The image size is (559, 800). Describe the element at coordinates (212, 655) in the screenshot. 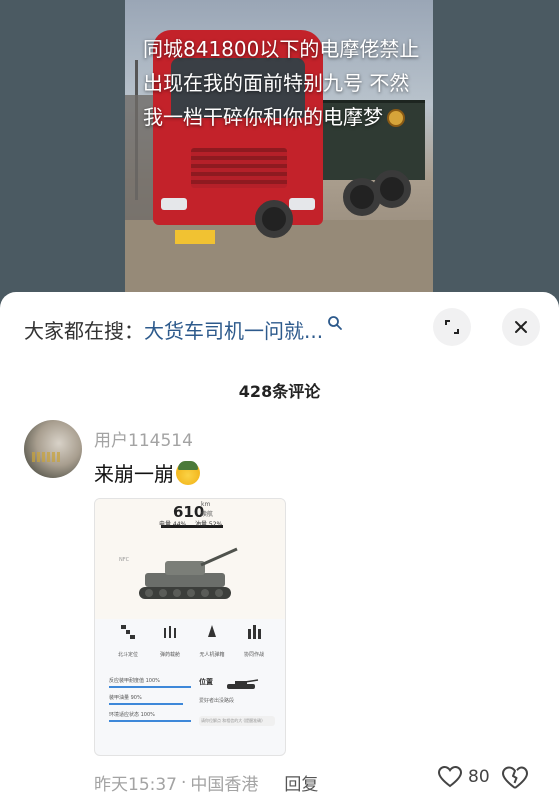

I see `feature-label: 无人机弹箱` at that location.